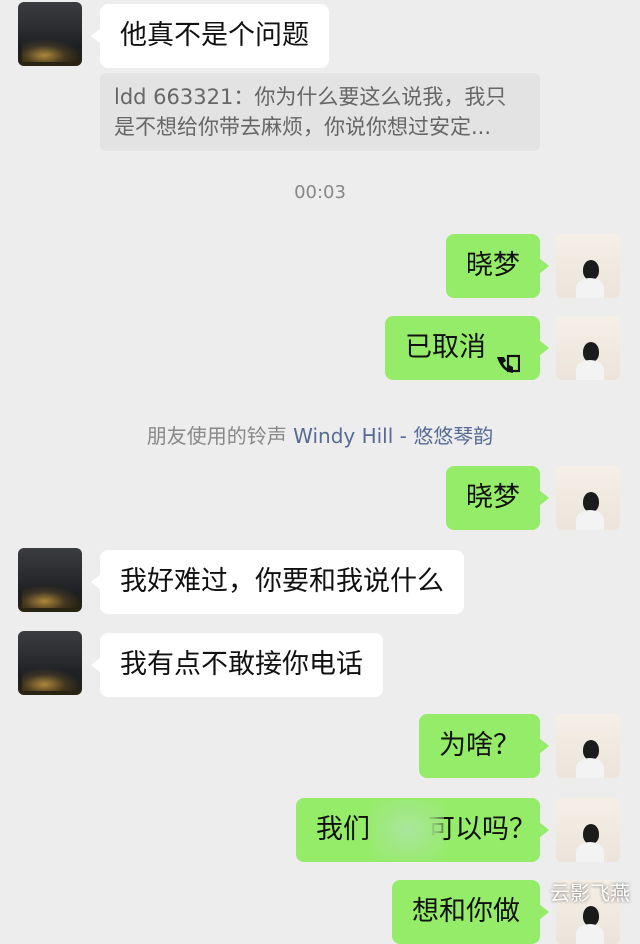 This screenshot has height=944, width=640. Describe the element at coordinates (408, 830) in the screenshot. I see `blurred-text-patch` at that location.